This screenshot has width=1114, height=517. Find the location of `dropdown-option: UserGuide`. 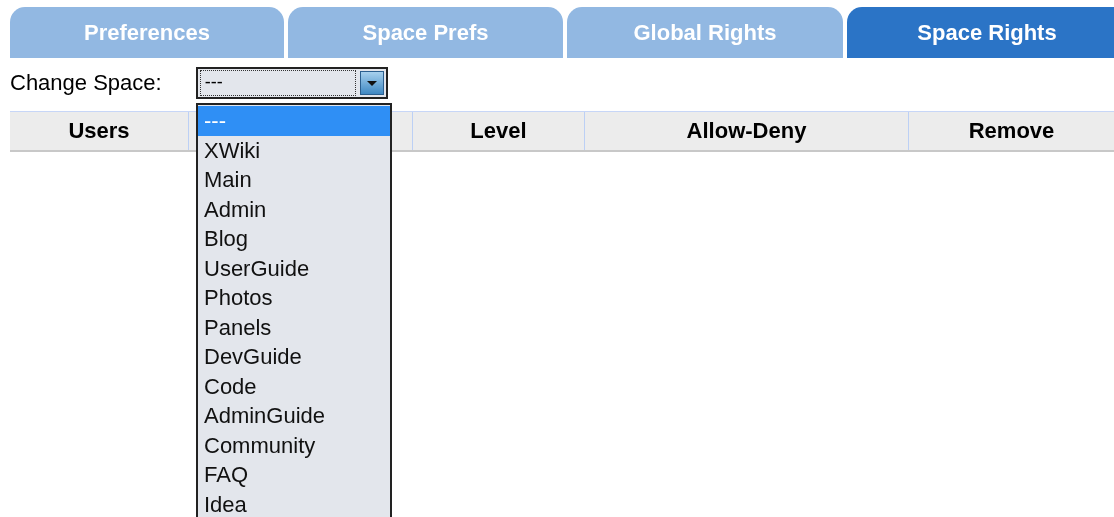

dropdown-option: UserGuide is located at coordinates (294, 268).